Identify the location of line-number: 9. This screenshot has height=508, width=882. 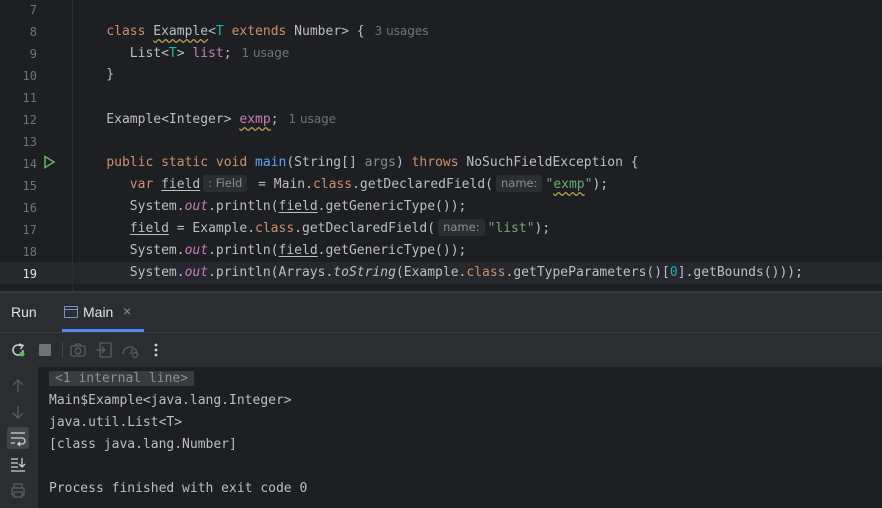
(33, 54).